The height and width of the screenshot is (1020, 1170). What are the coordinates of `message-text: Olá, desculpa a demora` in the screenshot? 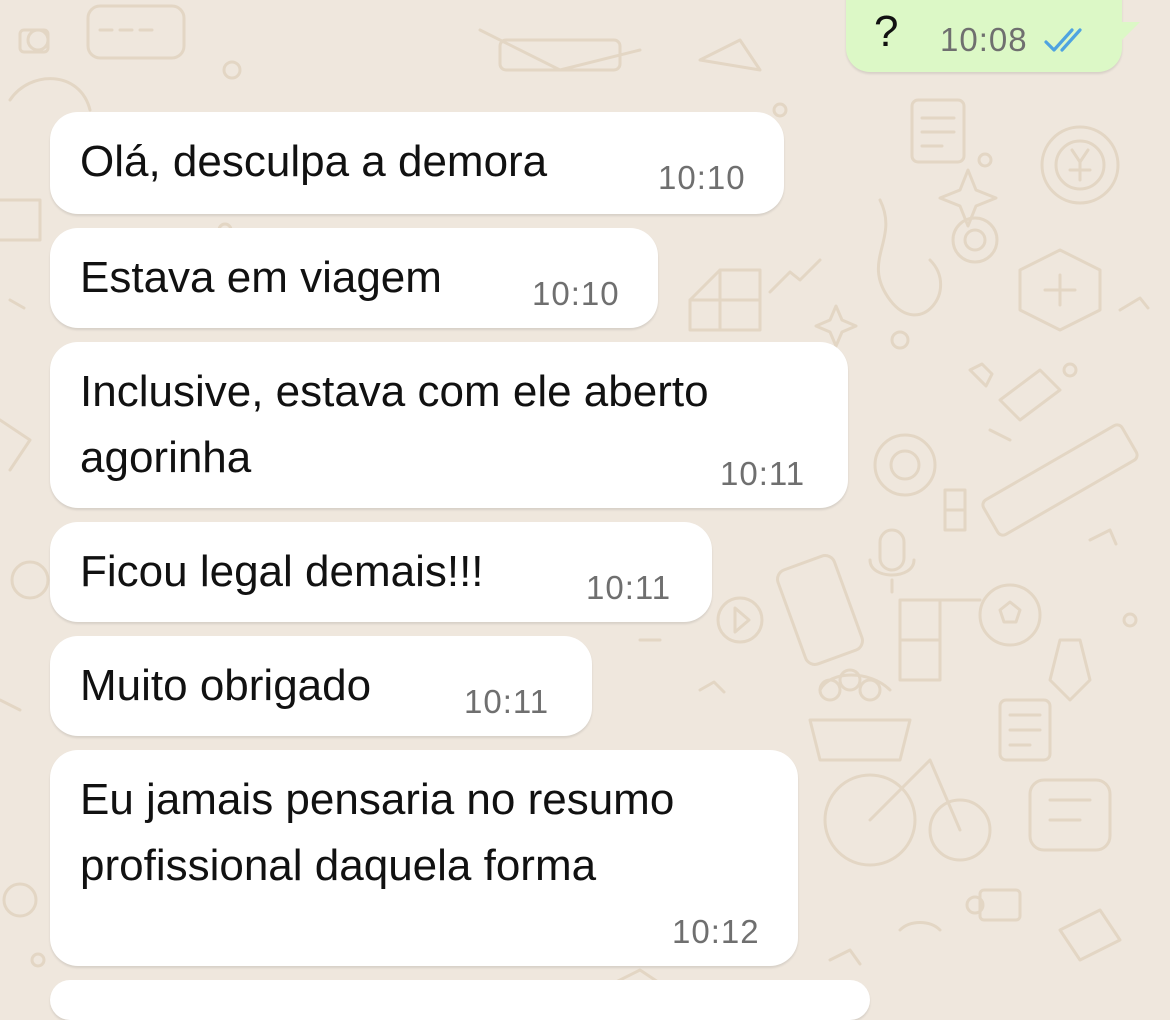 It's located at (314, 161).